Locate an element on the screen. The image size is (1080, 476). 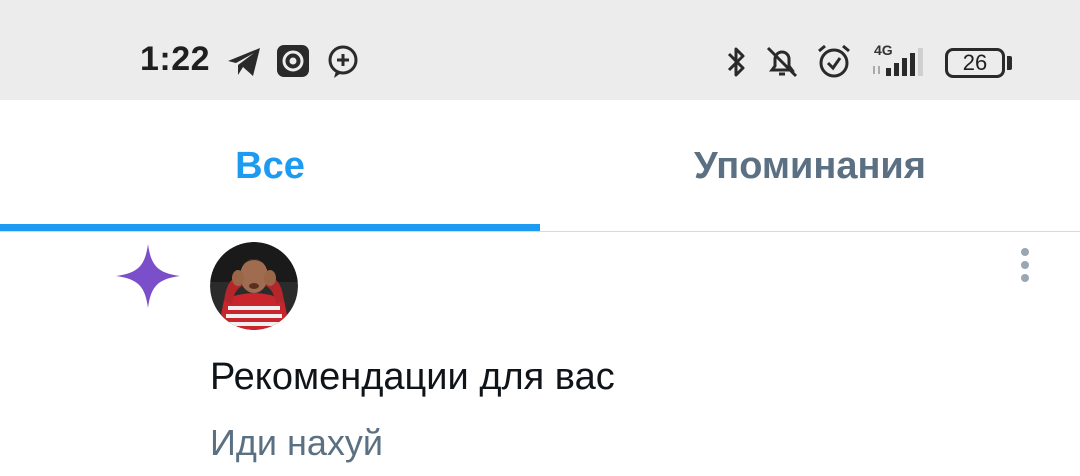
notification-title: Рекомендации для вас is located at coordinates (412, 377).